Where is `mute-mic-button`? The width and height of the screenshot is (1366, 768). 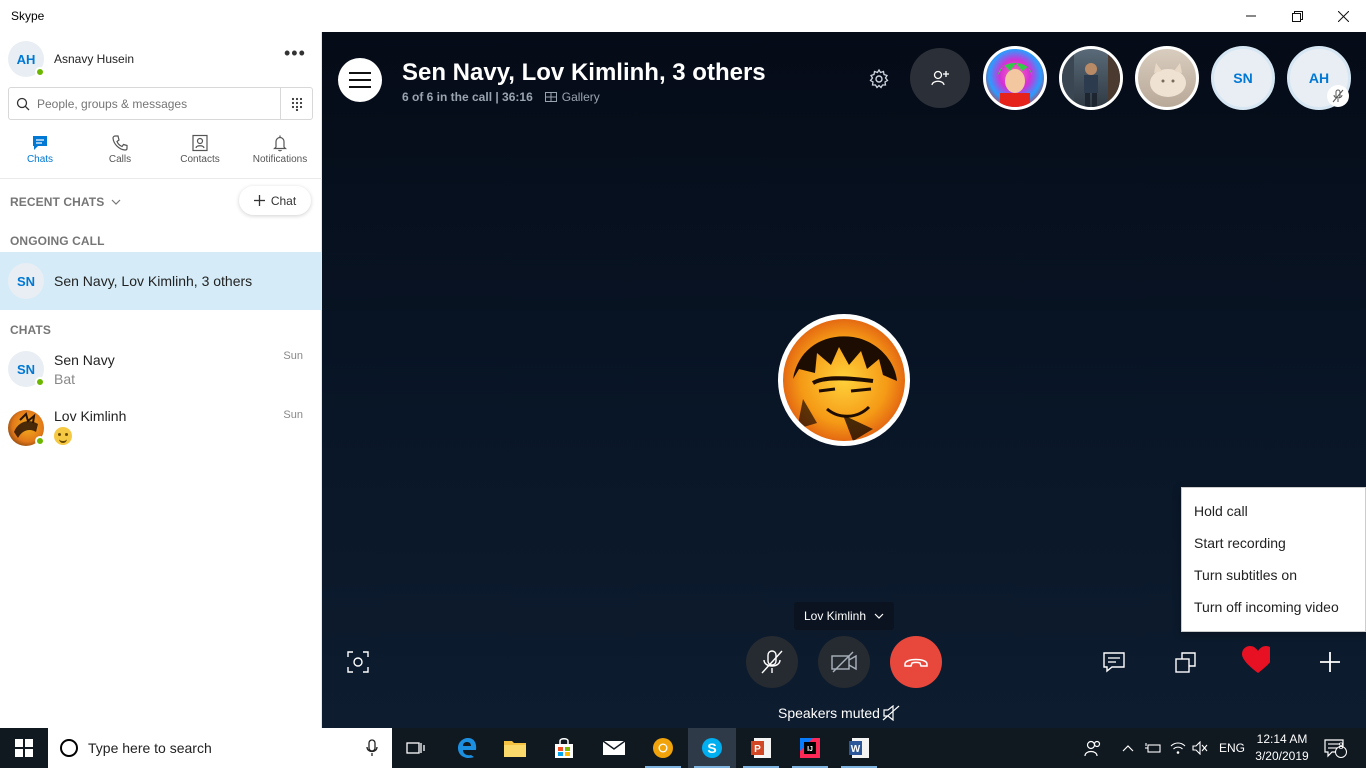 mute-mic-button is located at coordinates (772, 662).